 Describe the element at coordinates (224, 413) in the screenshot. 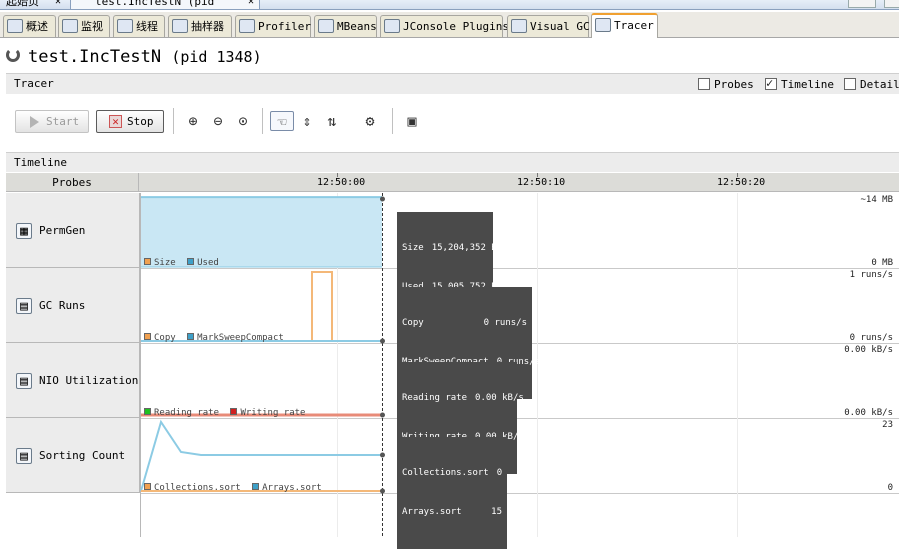

I see `nio-legend: Reading rate Writing rate` at that location.